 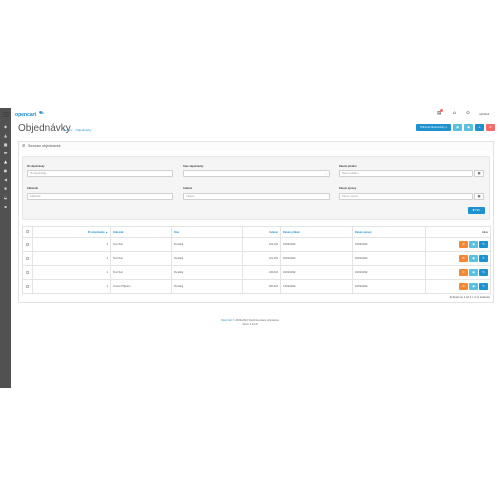 I want to click on cell-date-added: 14/02/2022, so click(x=316, y=286).